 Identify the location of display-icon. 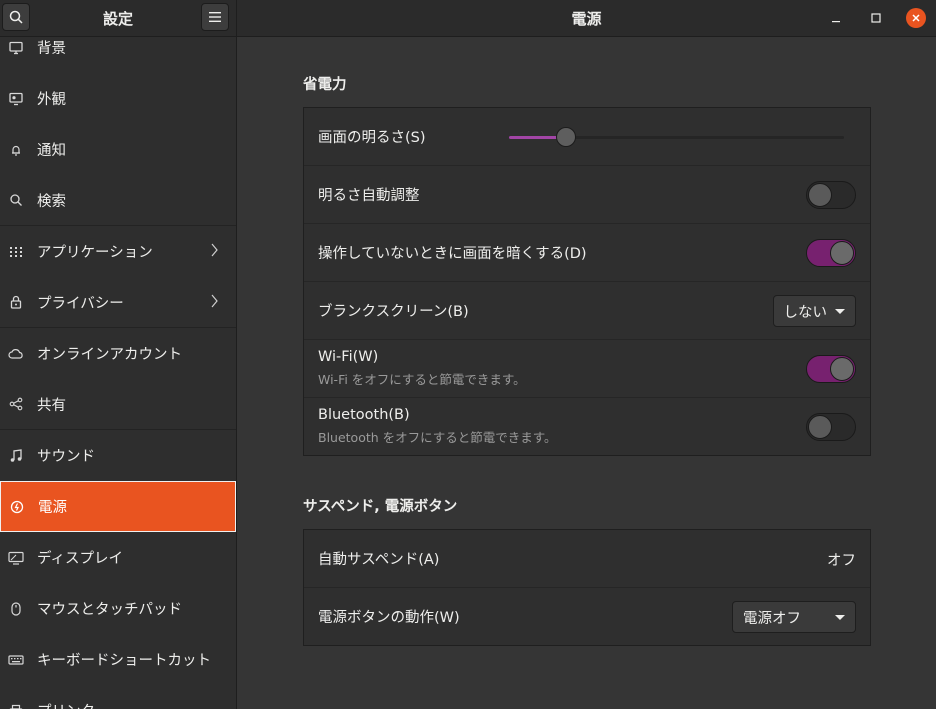
(16, 558).